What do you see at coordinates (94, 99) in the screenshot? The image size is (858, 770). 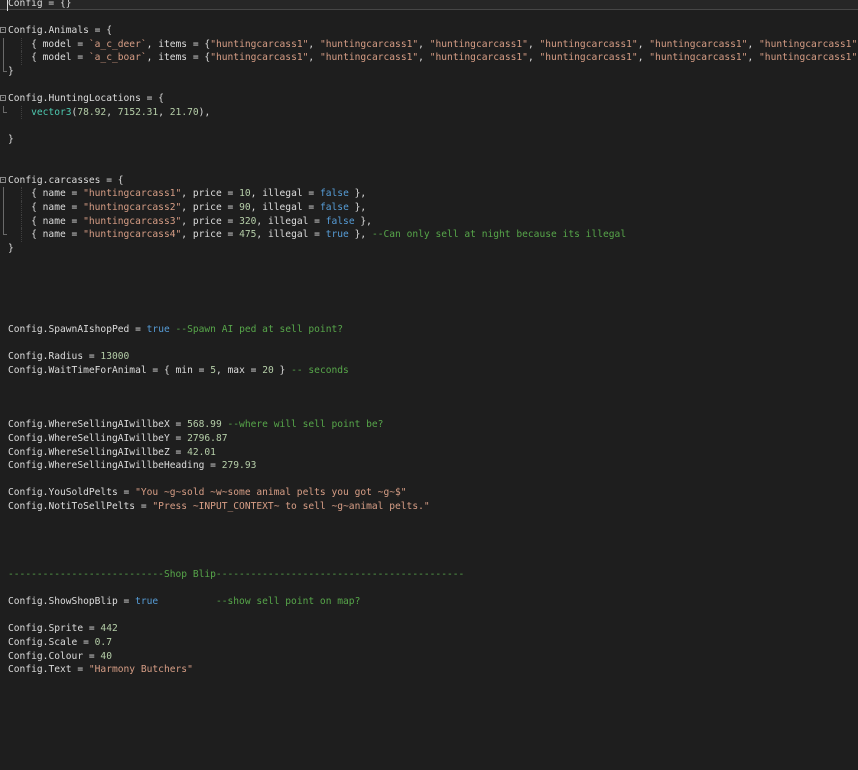 I see `code-member: HuntingLocations` at bounding box center [94, 99].